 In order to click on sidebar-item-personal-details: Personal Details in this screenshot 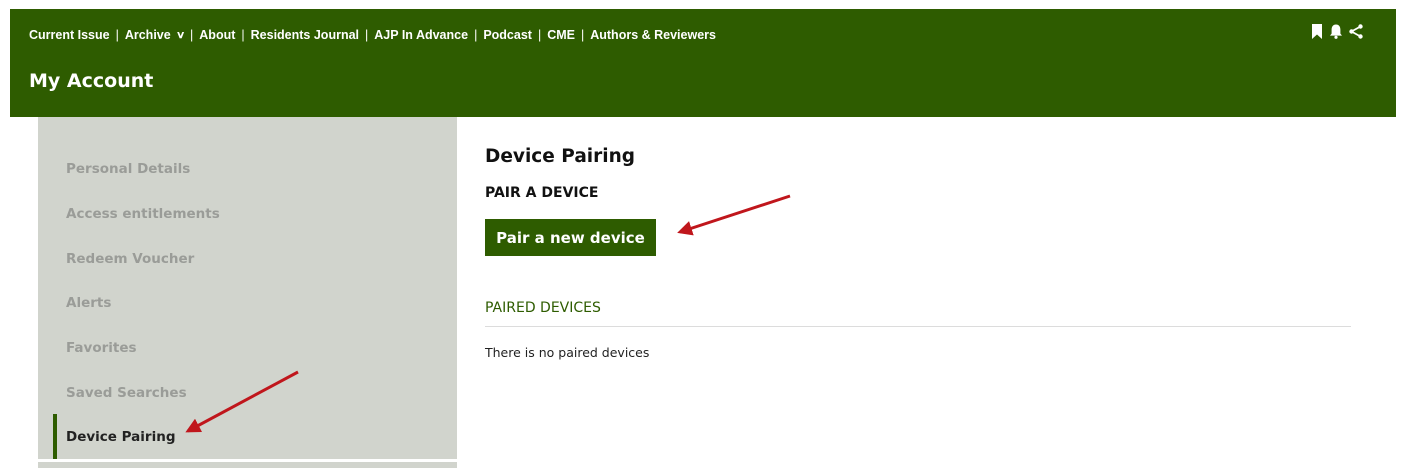, I will do `click(128, 169)`.